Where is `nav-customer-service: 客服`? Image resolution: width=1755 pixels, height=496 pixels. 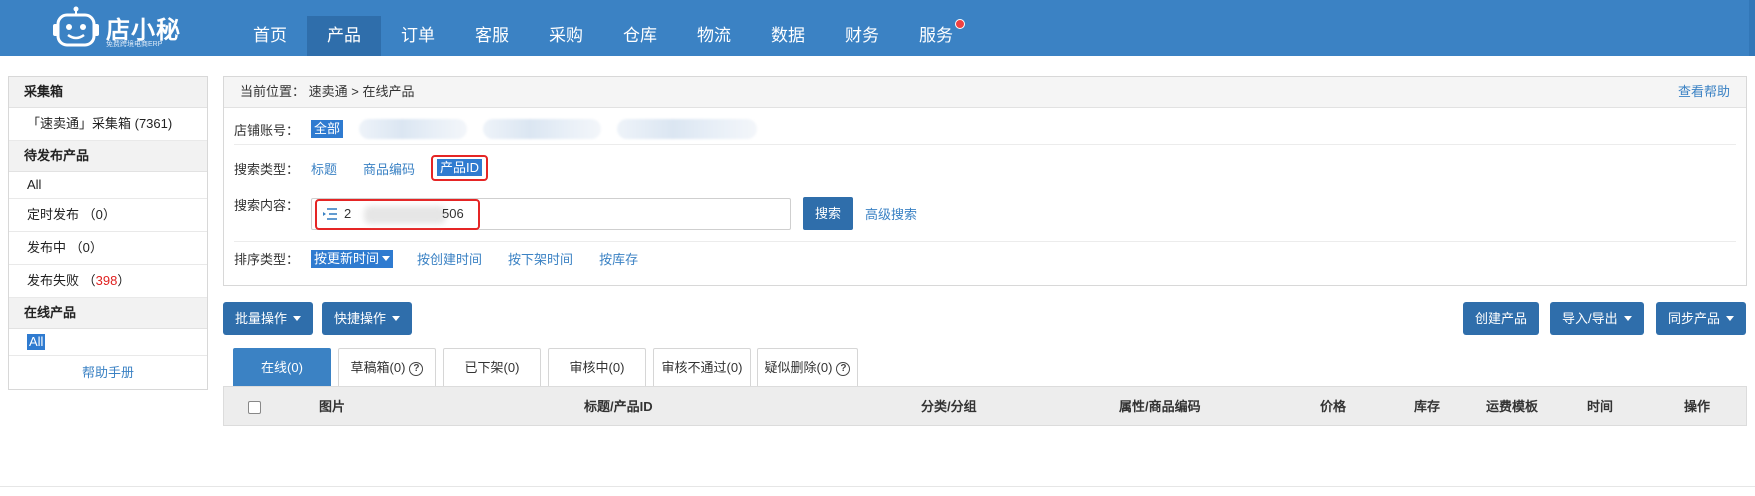
nav-customer-service: 客服 is located at coordinates (492, 36).